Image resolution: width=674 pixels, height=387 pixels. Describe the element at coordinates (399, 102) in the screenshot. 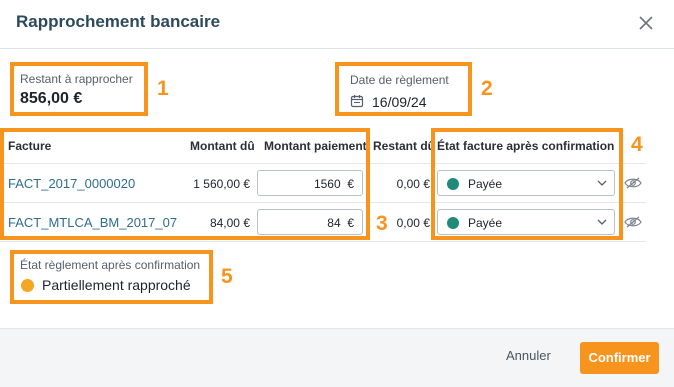

I see `date-value: 16/09/24` at that location.